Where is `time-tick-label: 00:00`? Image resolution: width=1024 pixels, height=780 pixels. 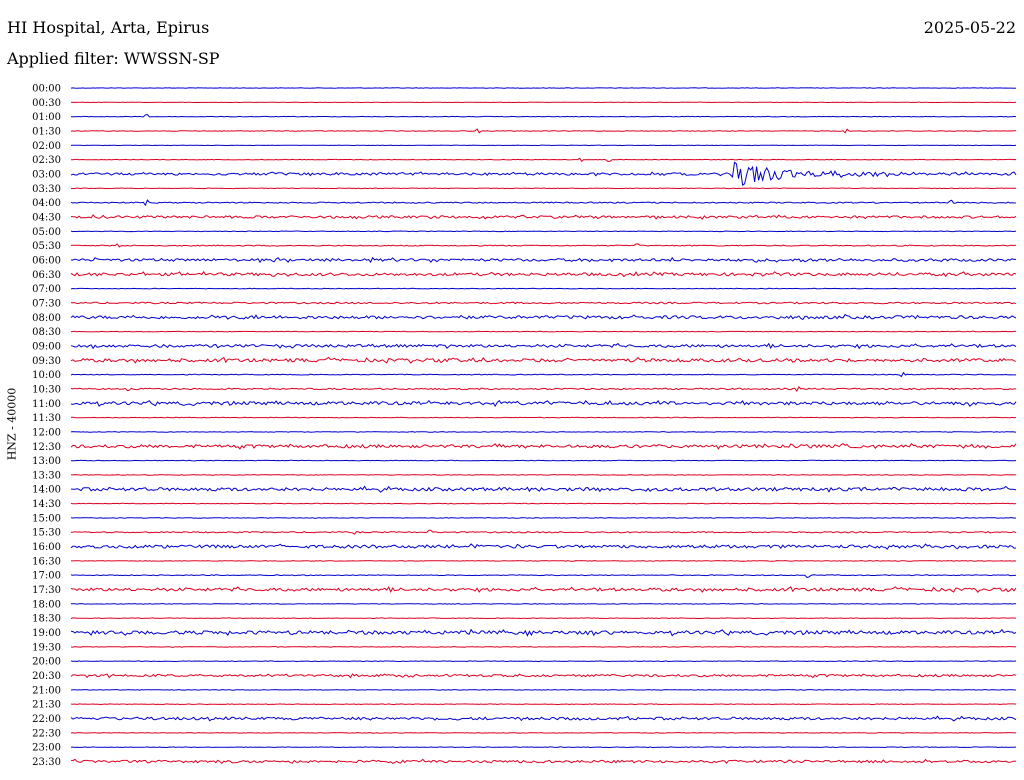 time-tick-label: 00:00 is located at coordinates (46, 89).